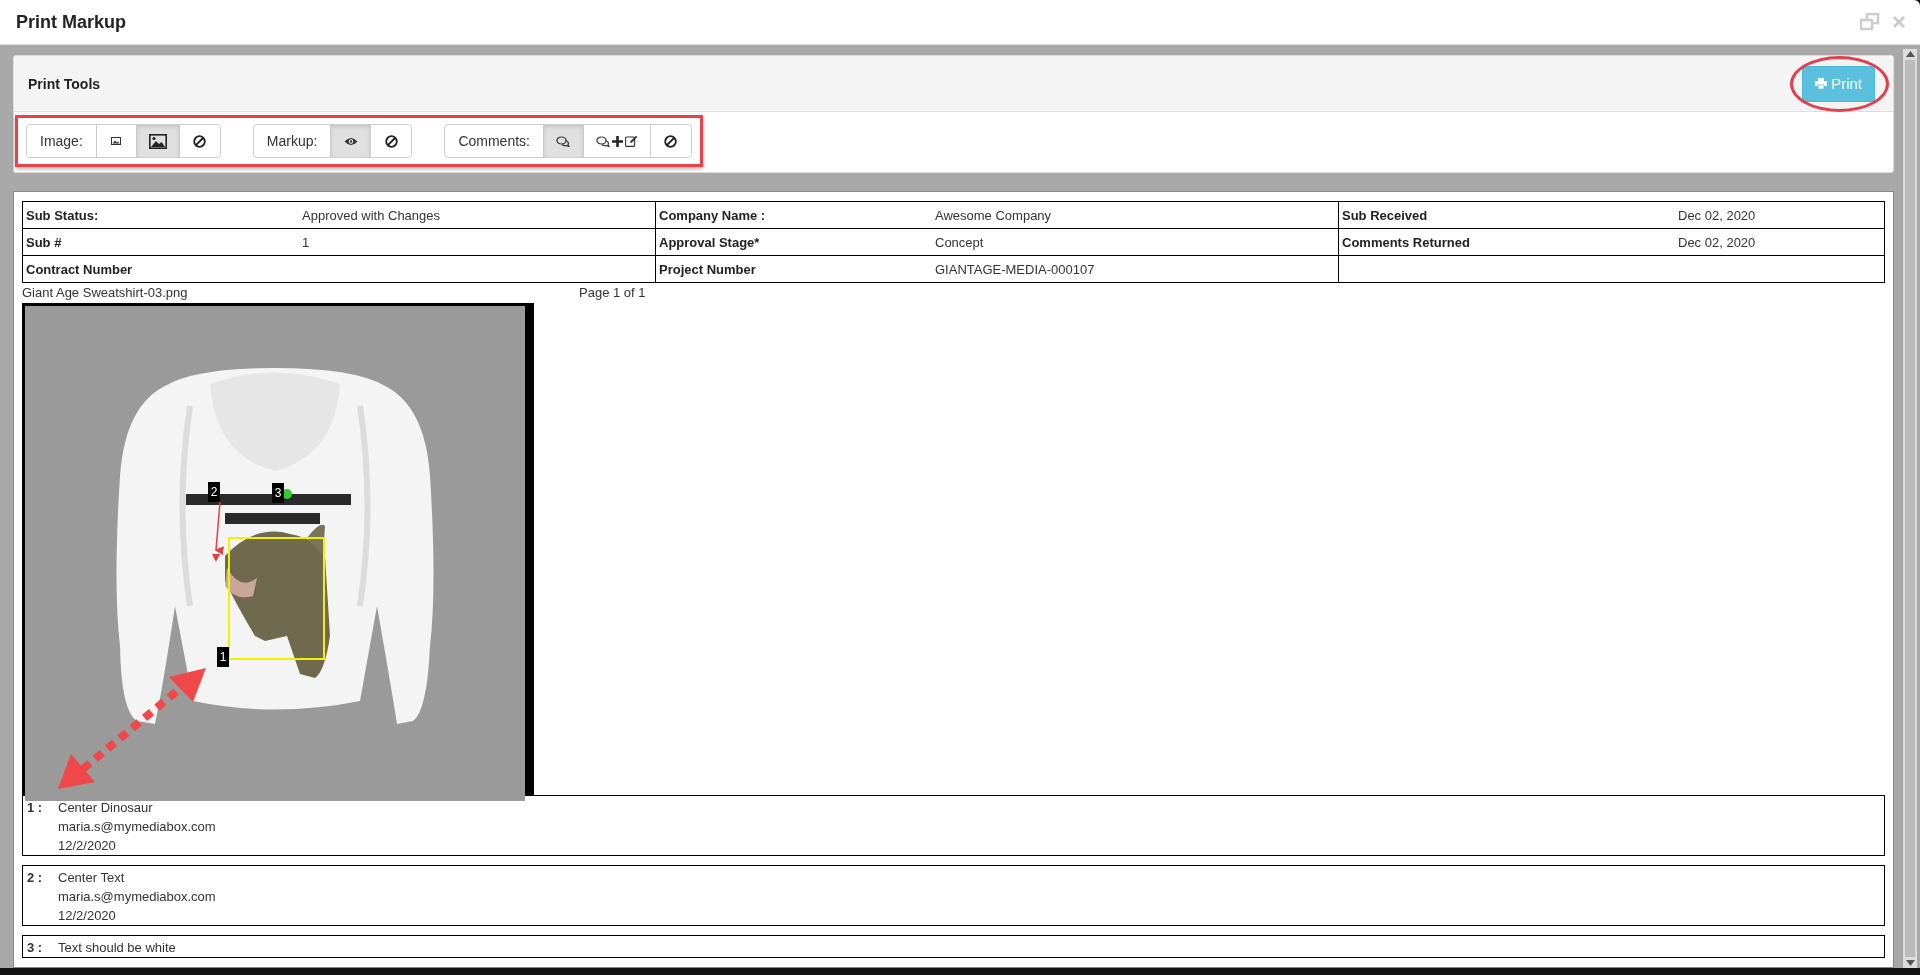 The width and height of the screenshot is (1920, 975). Describe the element at coordinates (218, 531) in the screenshot. I see `markup-arrow` at that location.